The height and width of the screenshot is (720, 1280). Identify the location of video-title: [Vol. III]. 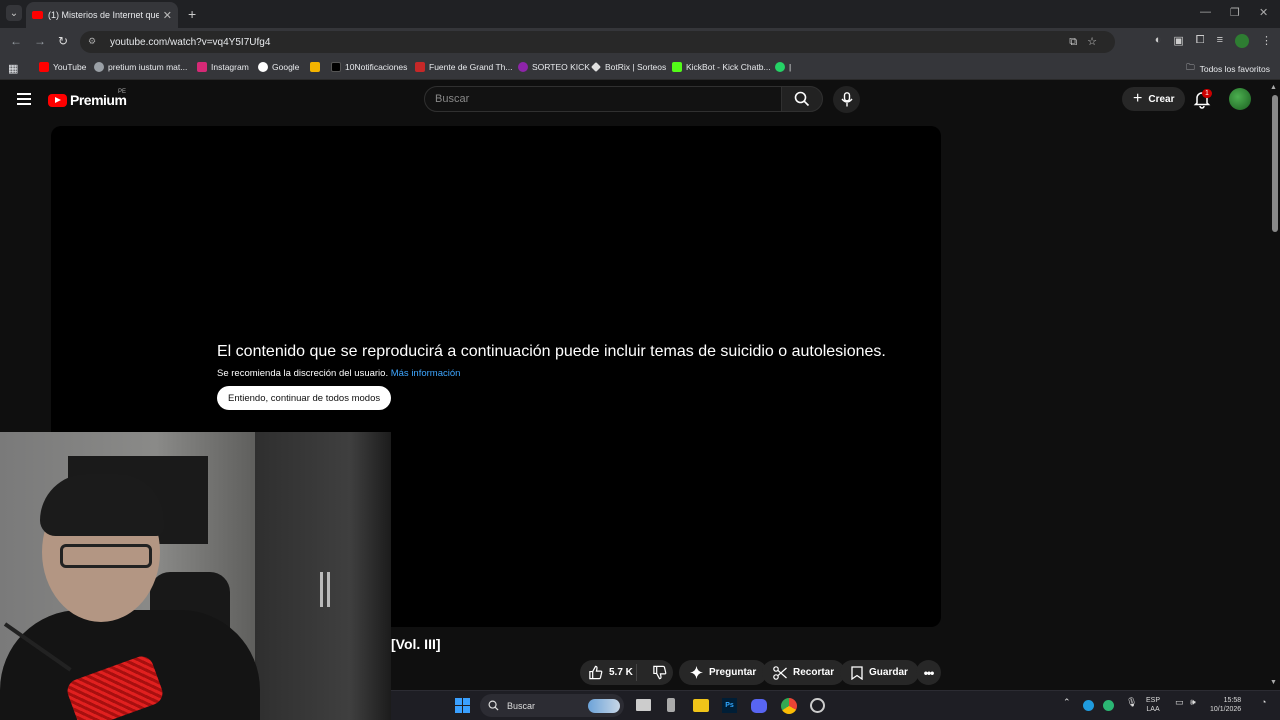
(416, 644).